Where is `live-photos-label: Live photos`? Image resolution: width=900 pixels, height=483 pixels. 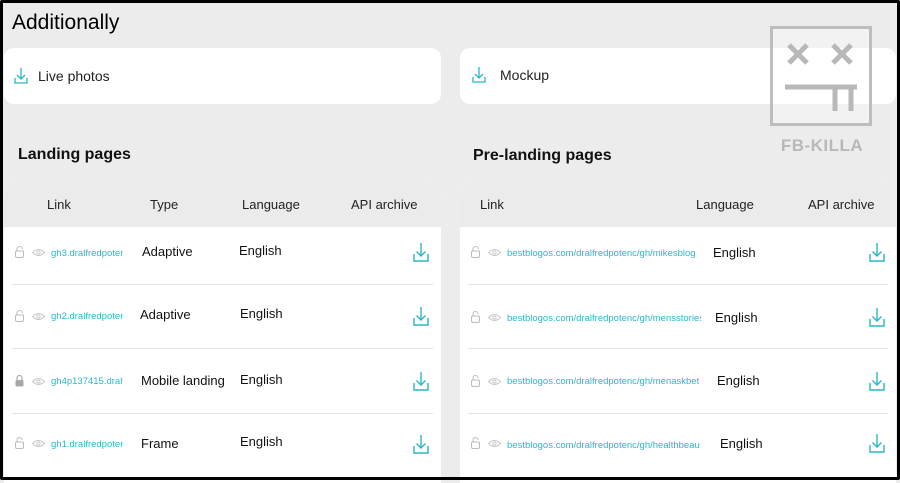 live-photos-label: Live photos is located at coordinates (74, 76).